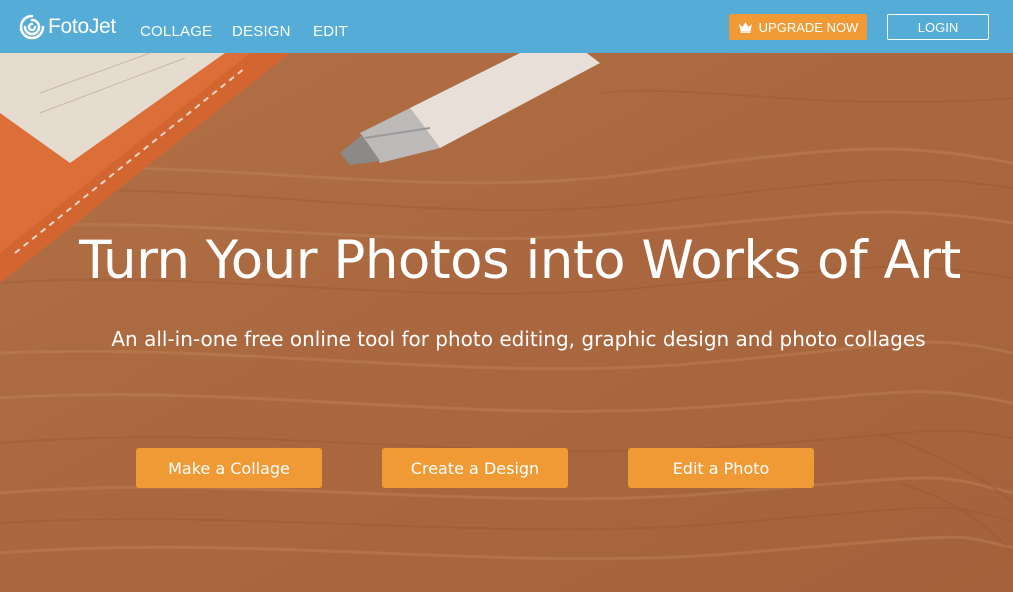  What do you see at coordinates (721, 468) in the screenshot?
I see `edit-photo-button: Edit a Photo` at bounding box center [721, 468].